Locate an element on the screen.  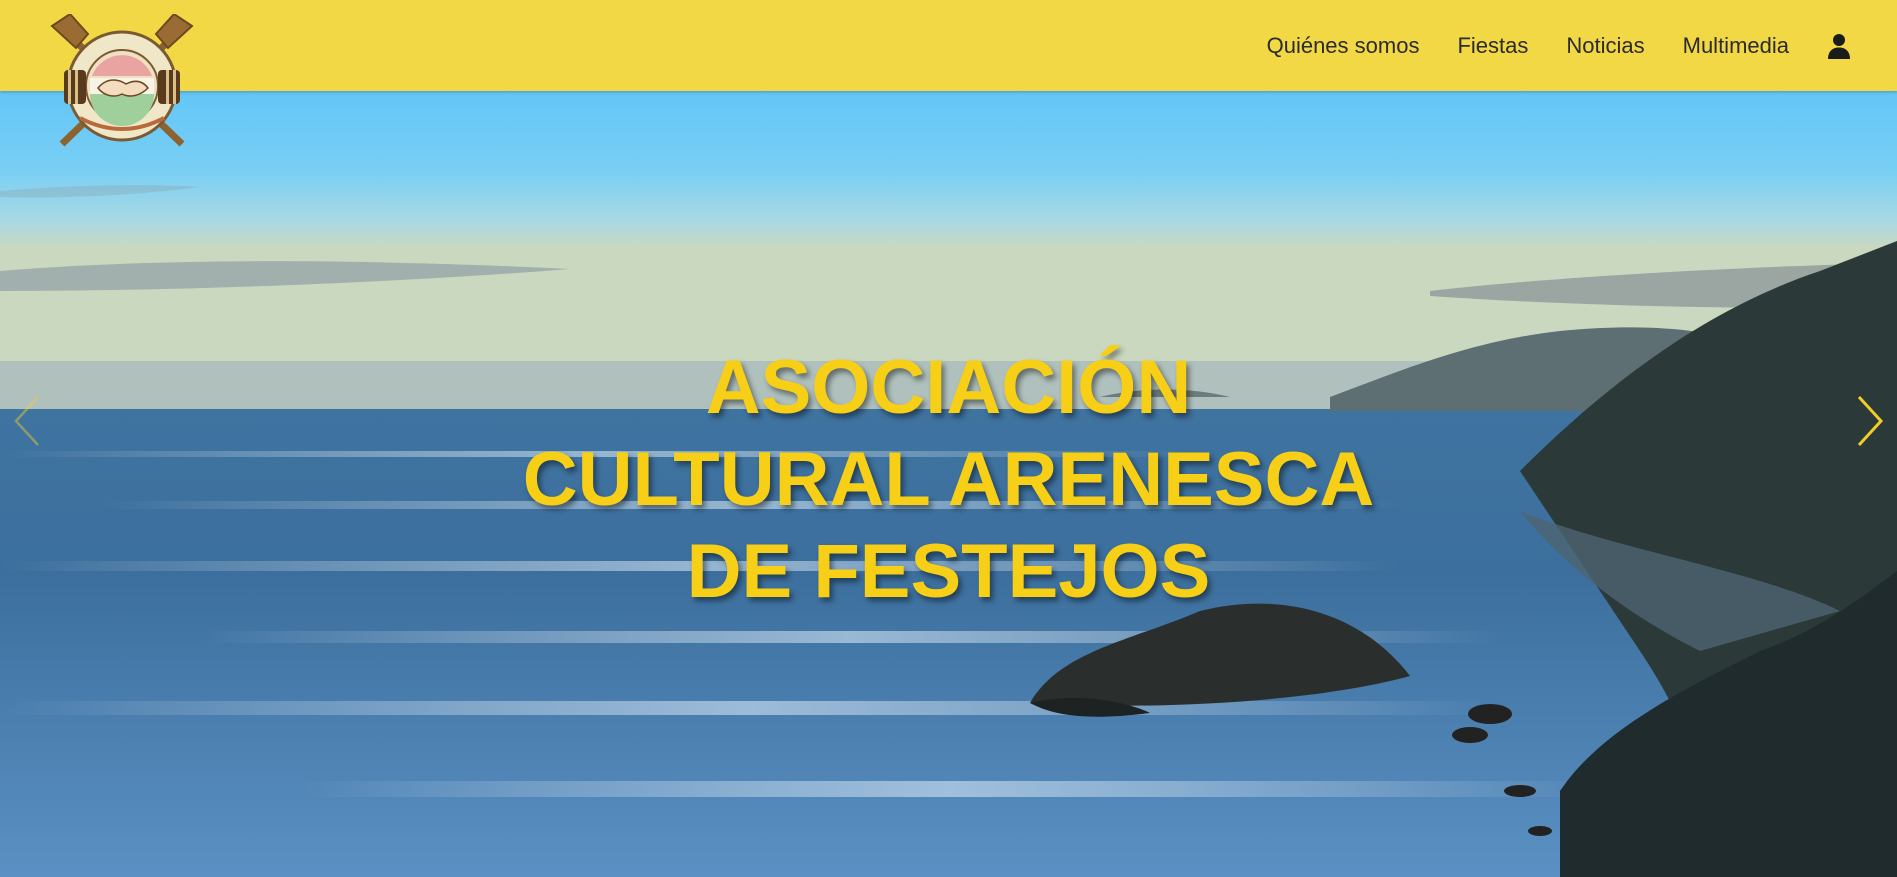
slider-next-button is located at coordinates (1869, 421).